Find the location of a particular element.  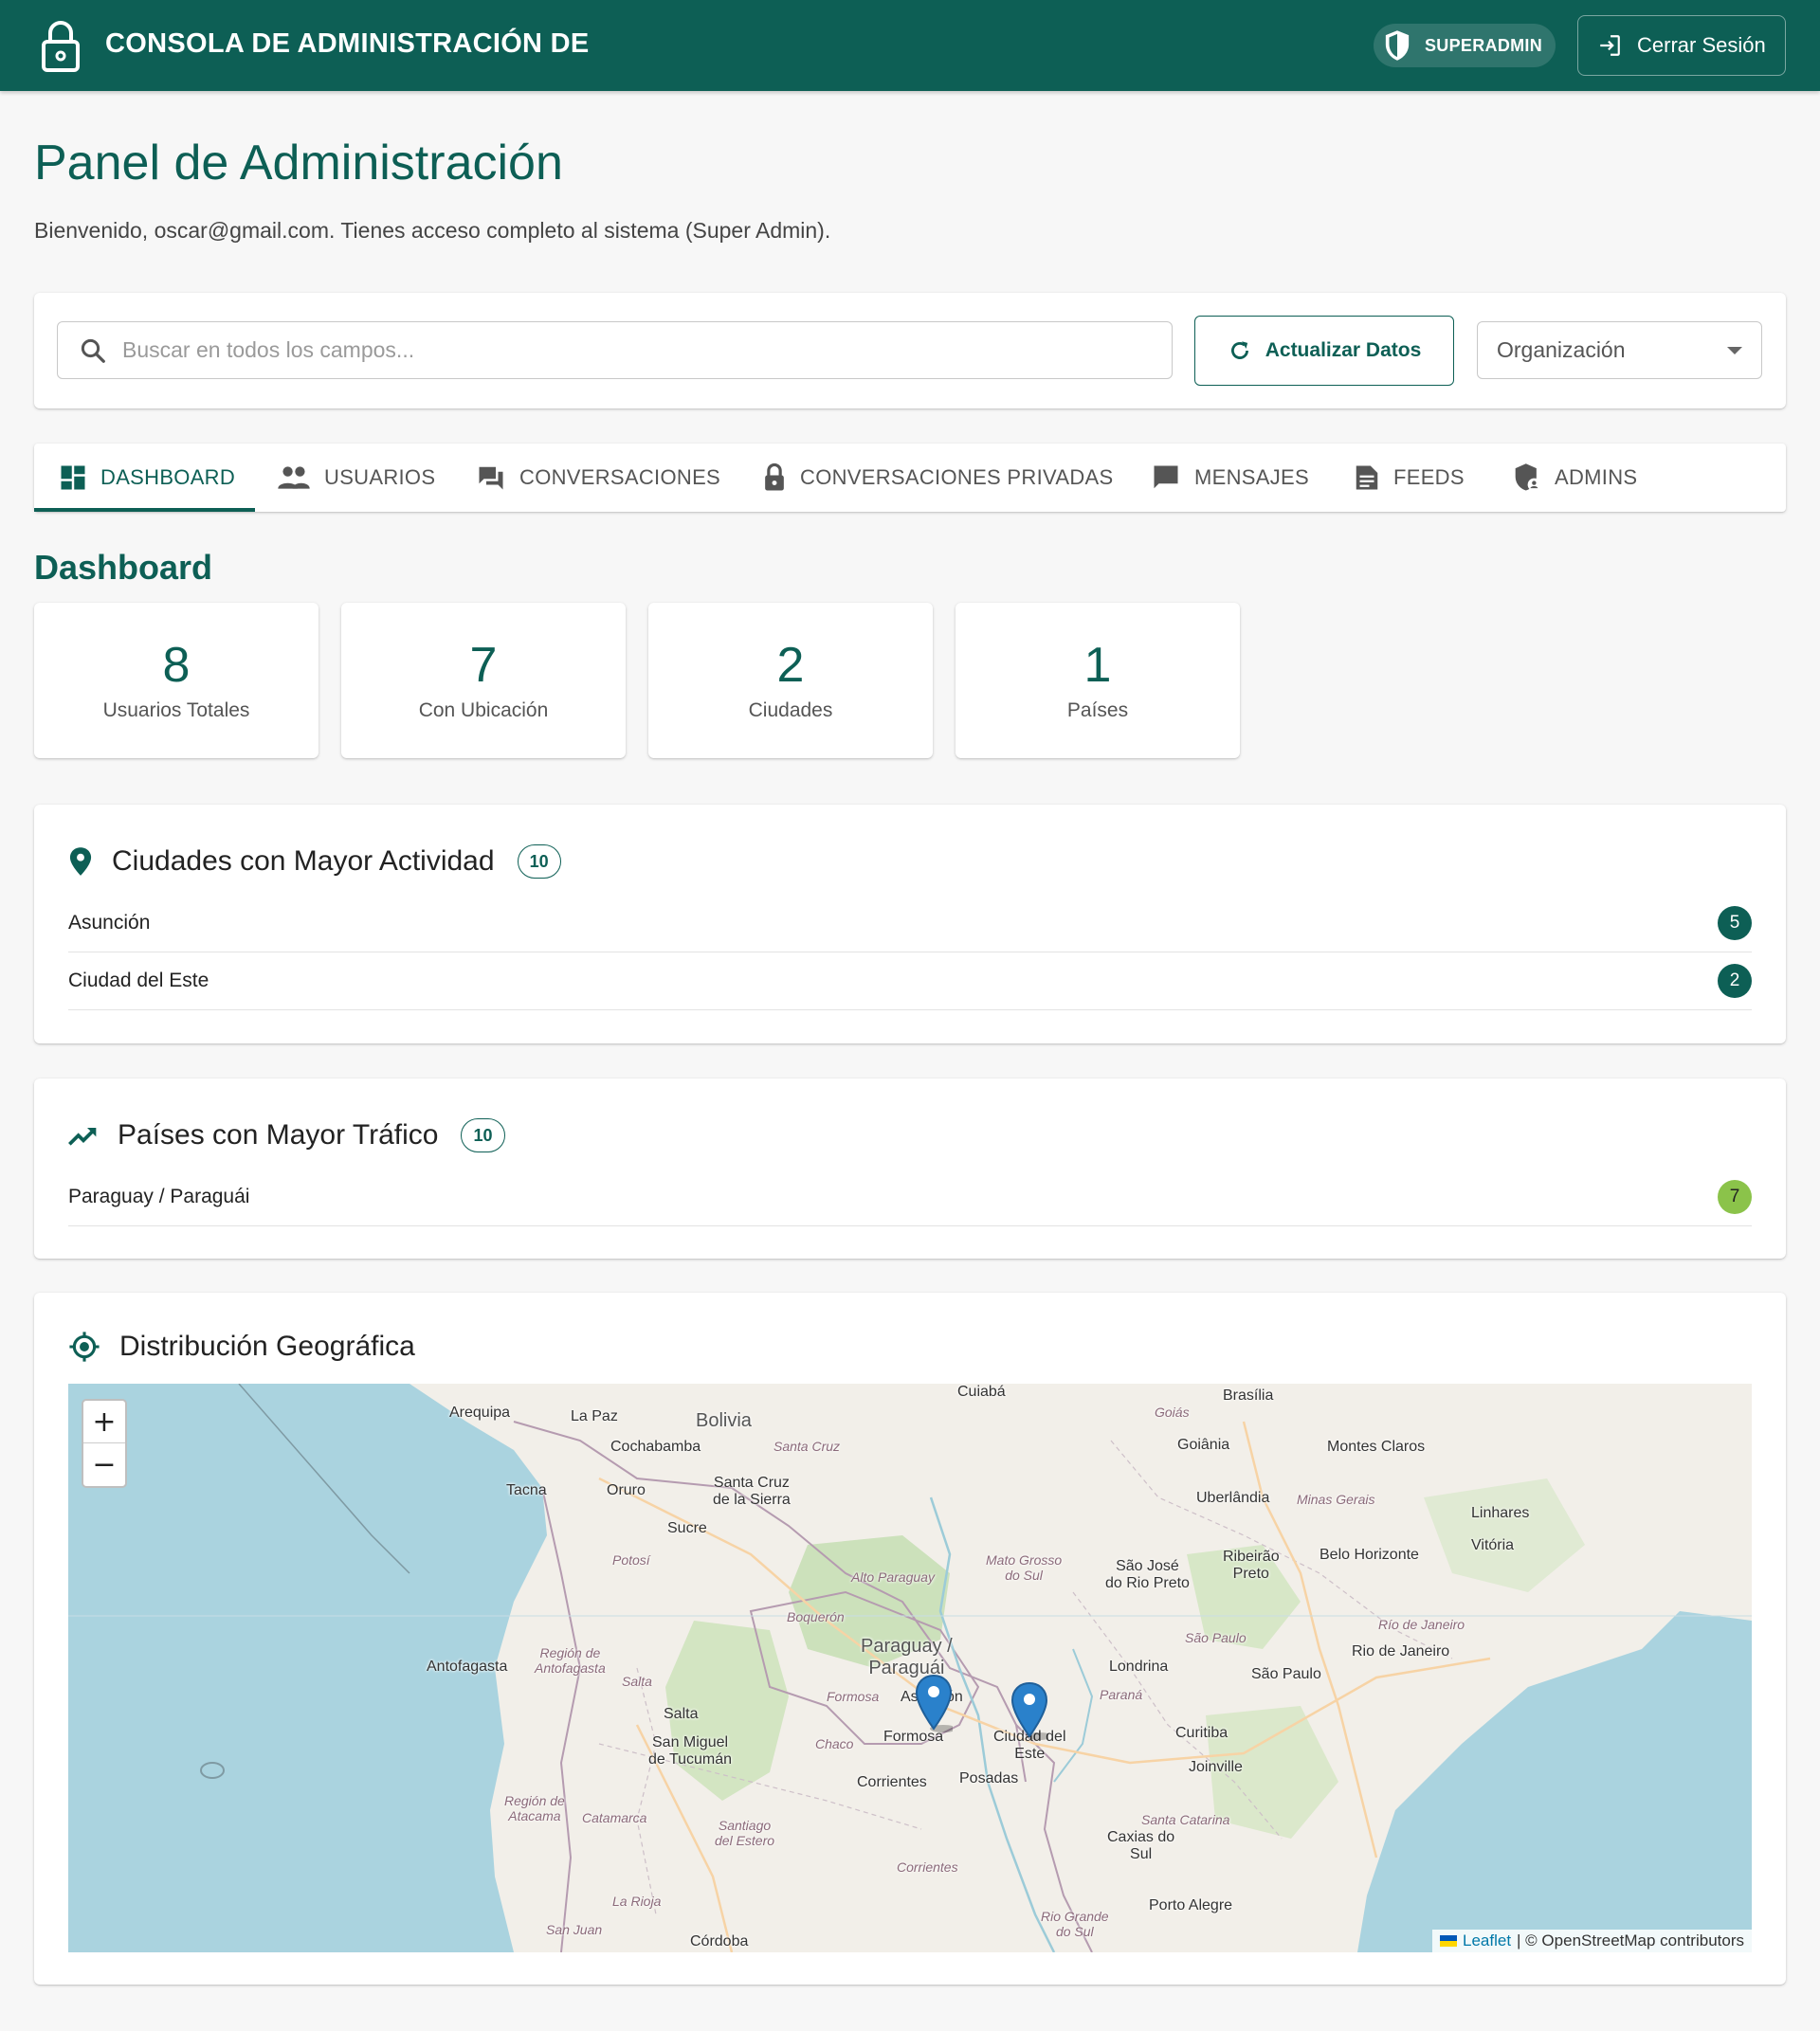

tab-admins-label: ADMINS is located at coordinates (1596, 477).